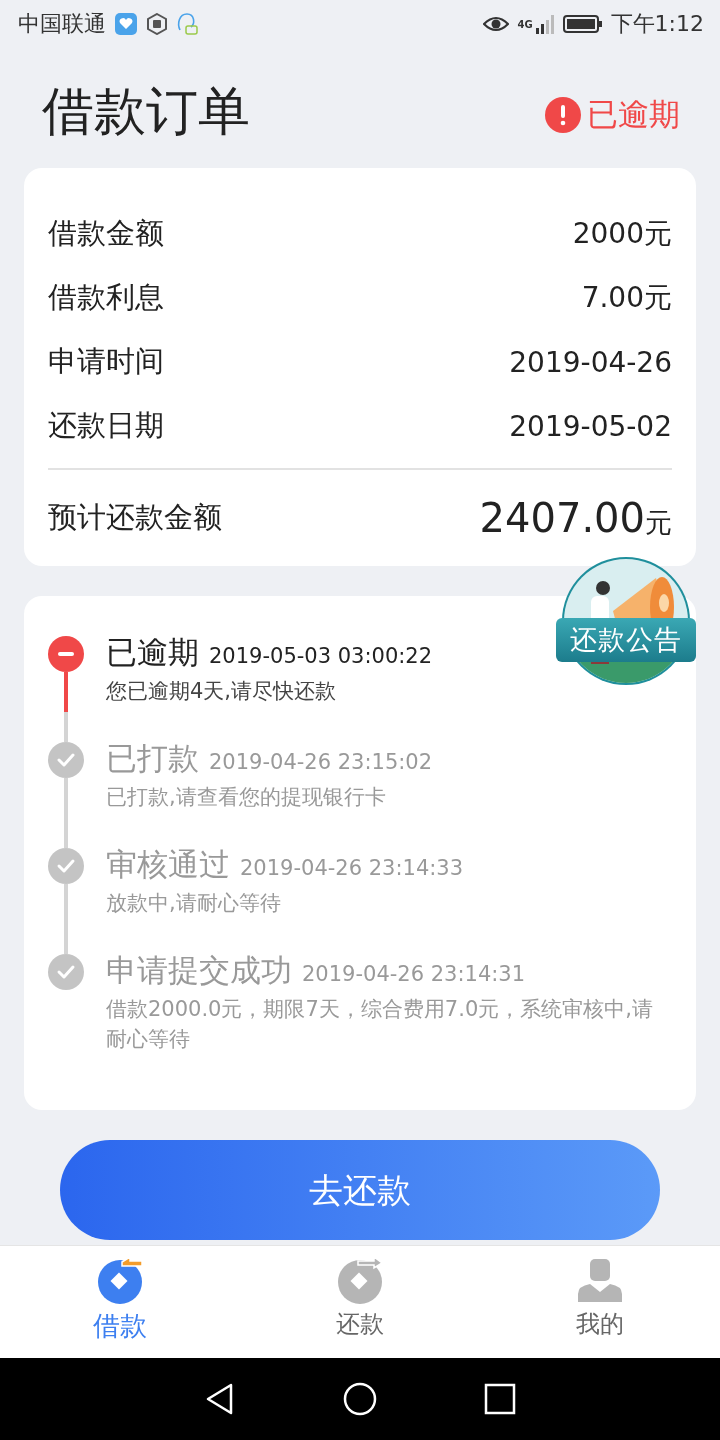 Image resolution: width=720 pixels, height=1440 pixels. What do you see at coordinates (321, 762) in the screenshot?
I see `step-time: 2019-04-26 23:15:02` at bounding box center [321, 762].